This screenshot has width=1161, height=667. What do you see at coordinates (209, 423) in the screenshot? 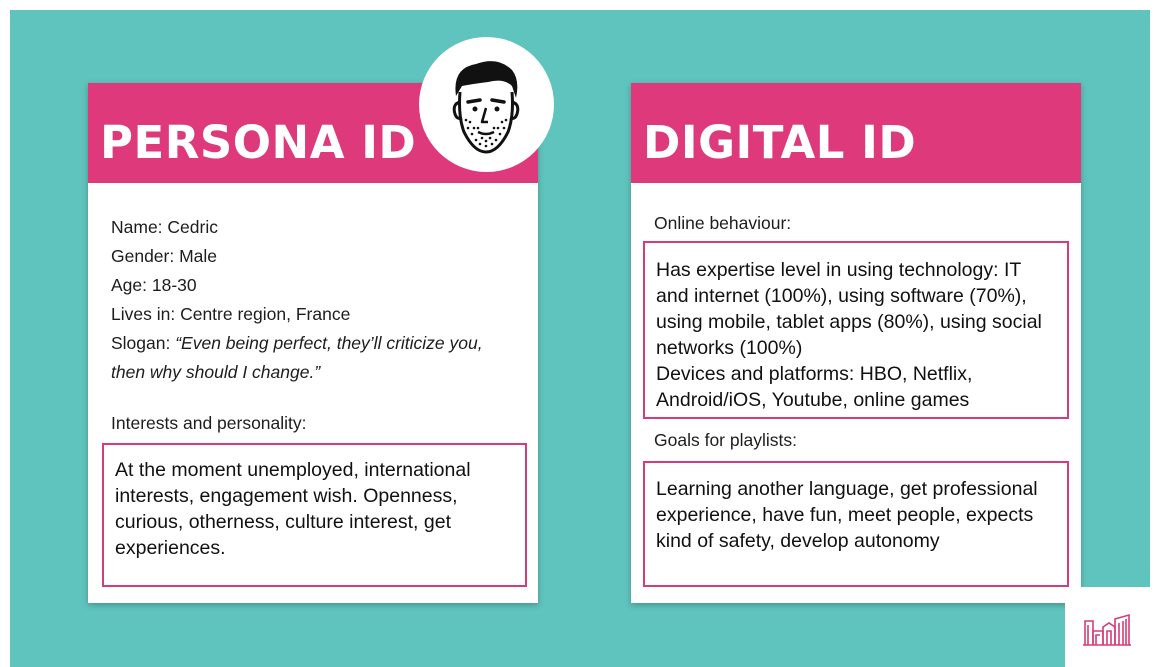
I see `interests-label: Interests and personality:` at bounding box center [209, 423].